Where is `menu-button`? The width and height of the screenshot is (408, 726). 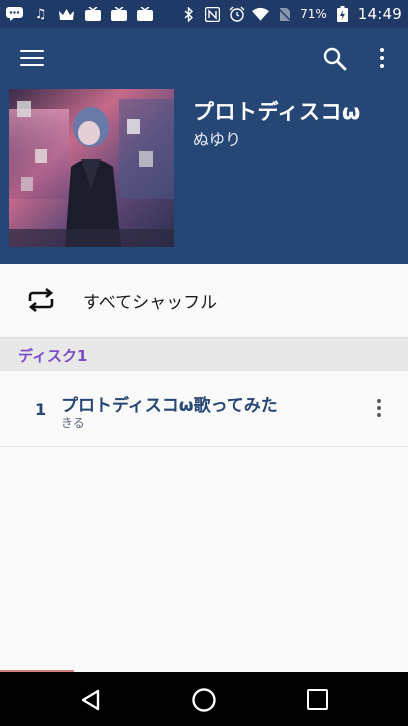 menu-button is located at coordinates (32, 60).